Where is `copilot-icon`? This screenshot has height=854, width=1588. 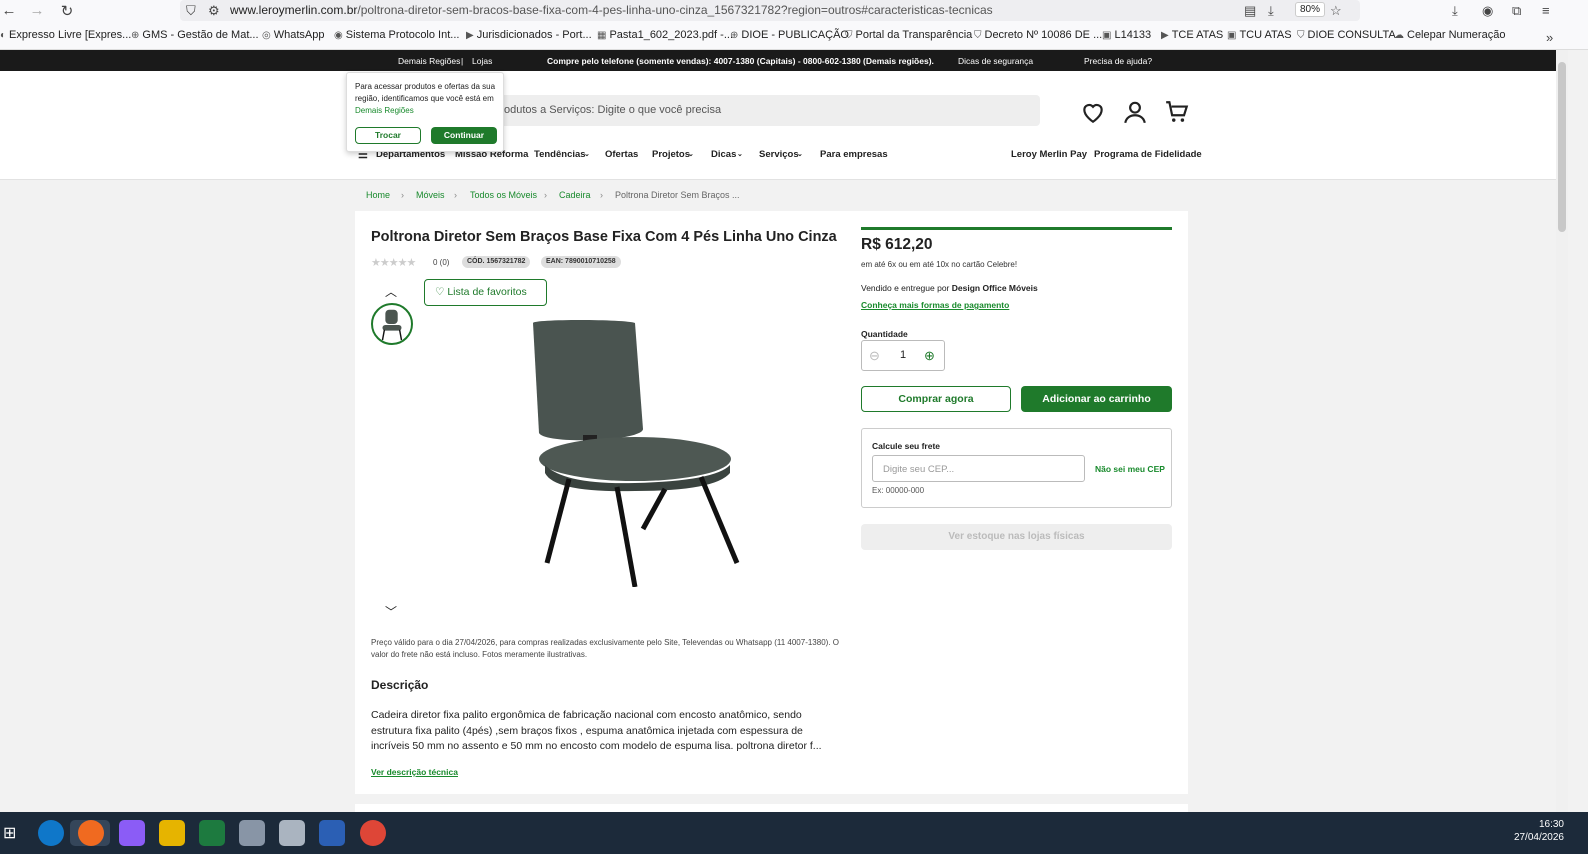
copilot-icon is located at coordinates (132, 833).